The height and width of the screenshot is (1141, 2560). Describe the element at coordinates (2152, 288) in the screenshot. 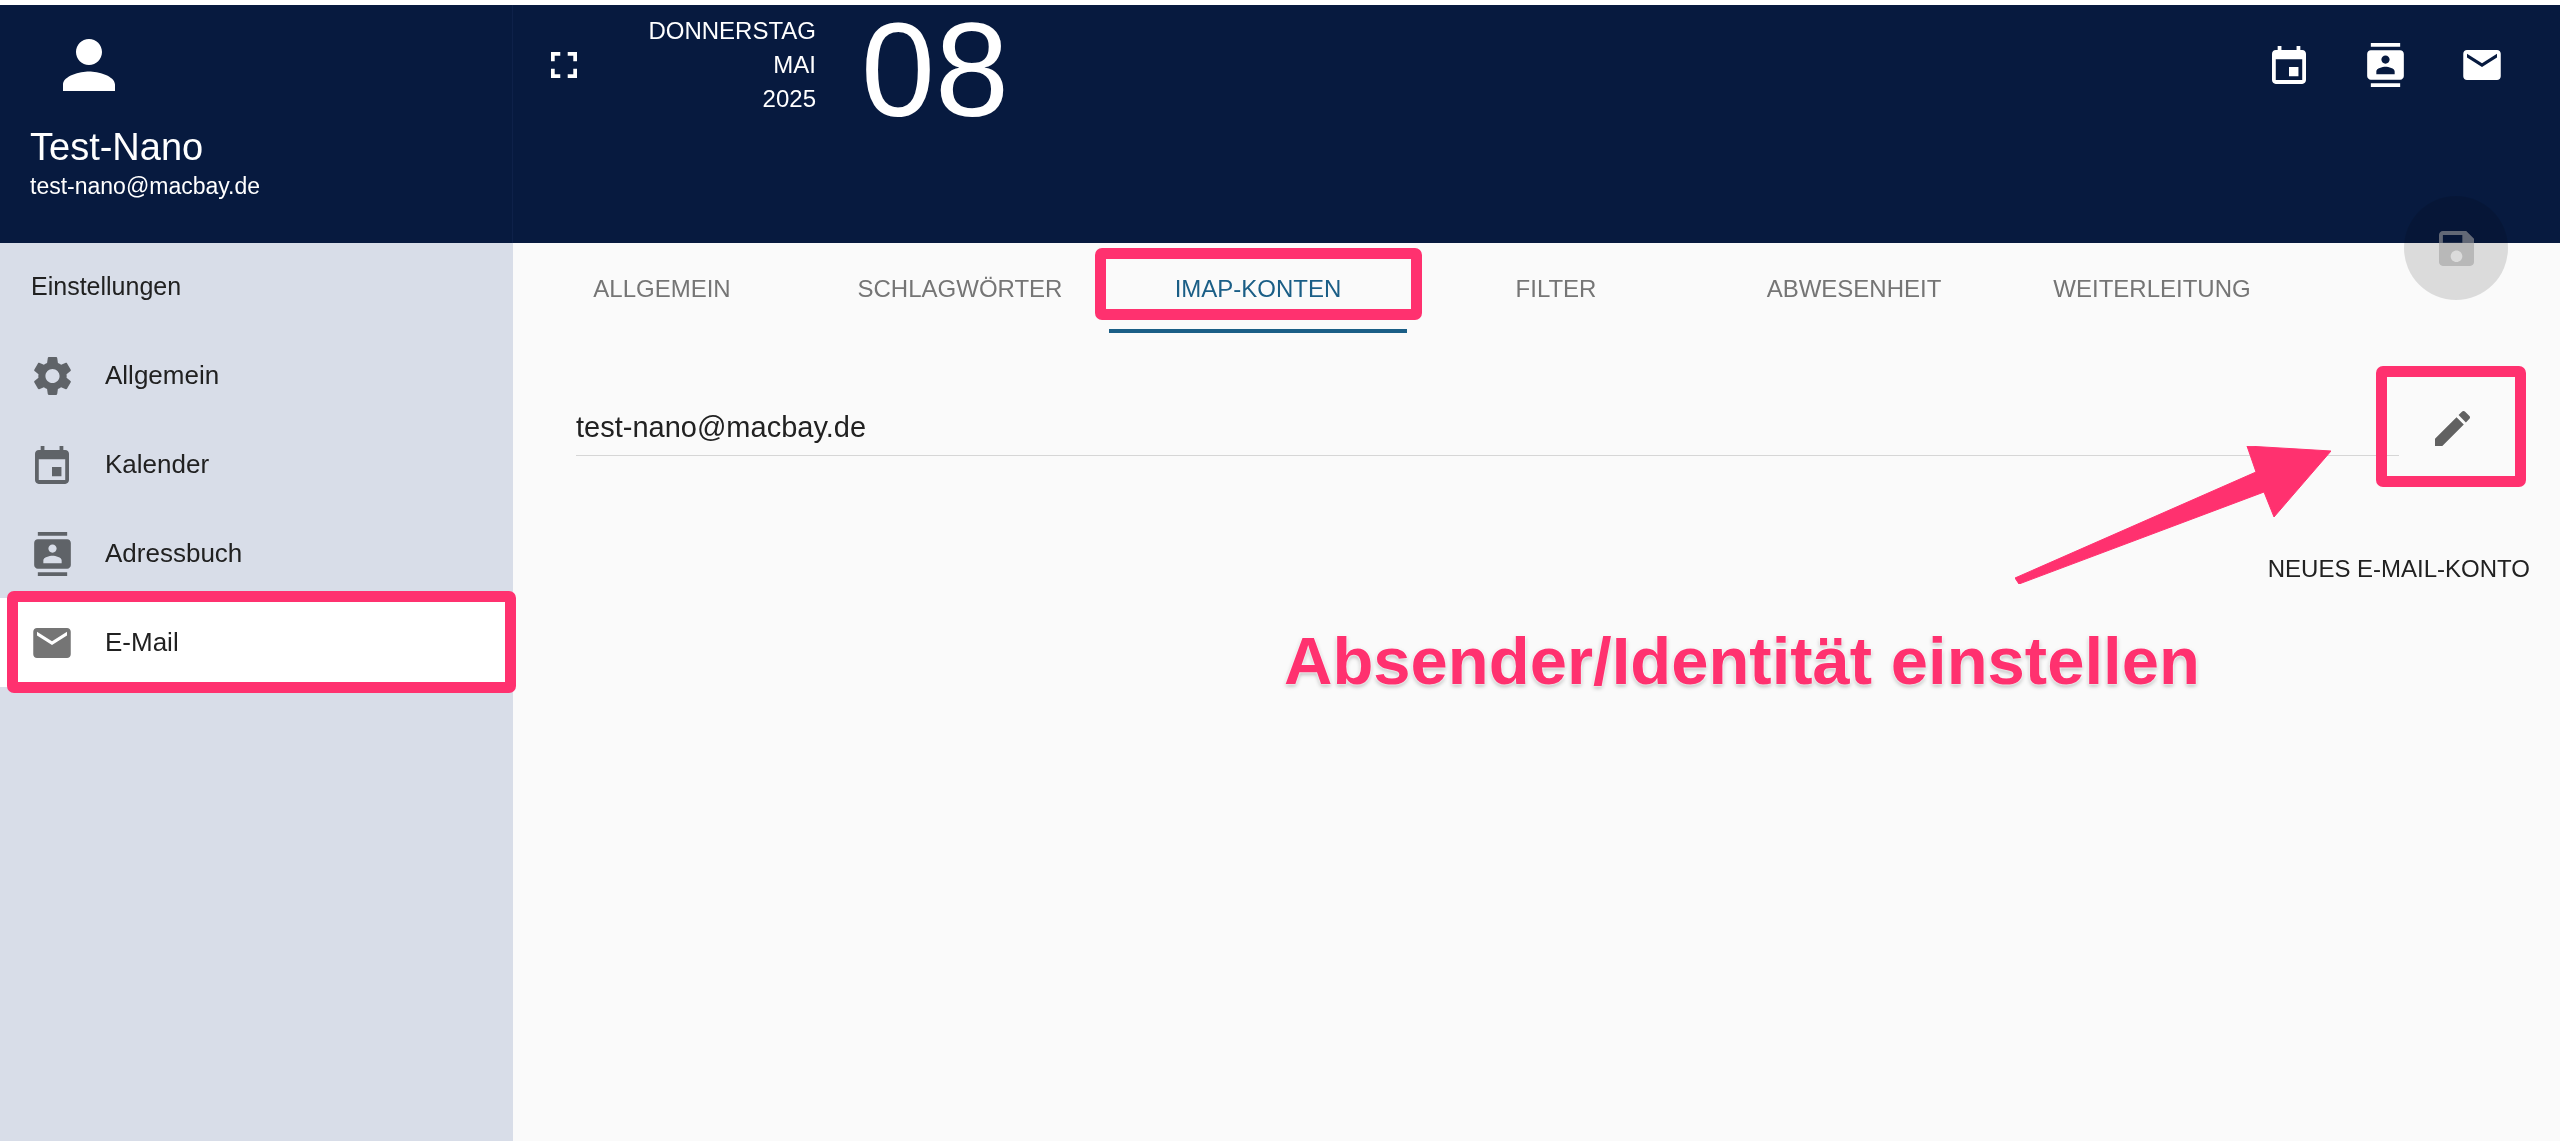

I see `tab: WEITERLEITUNG` at that location.